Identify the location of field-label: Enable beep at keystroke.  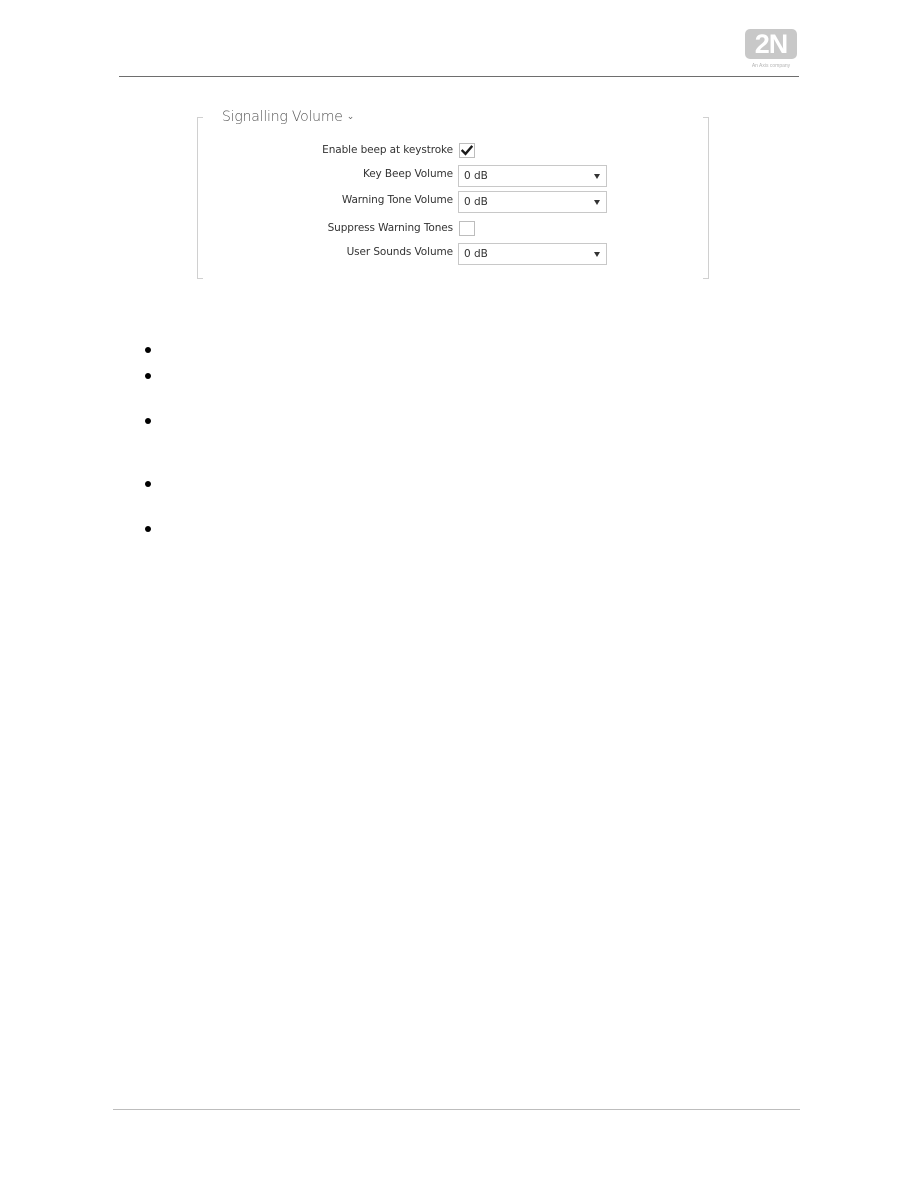
(387, 150).